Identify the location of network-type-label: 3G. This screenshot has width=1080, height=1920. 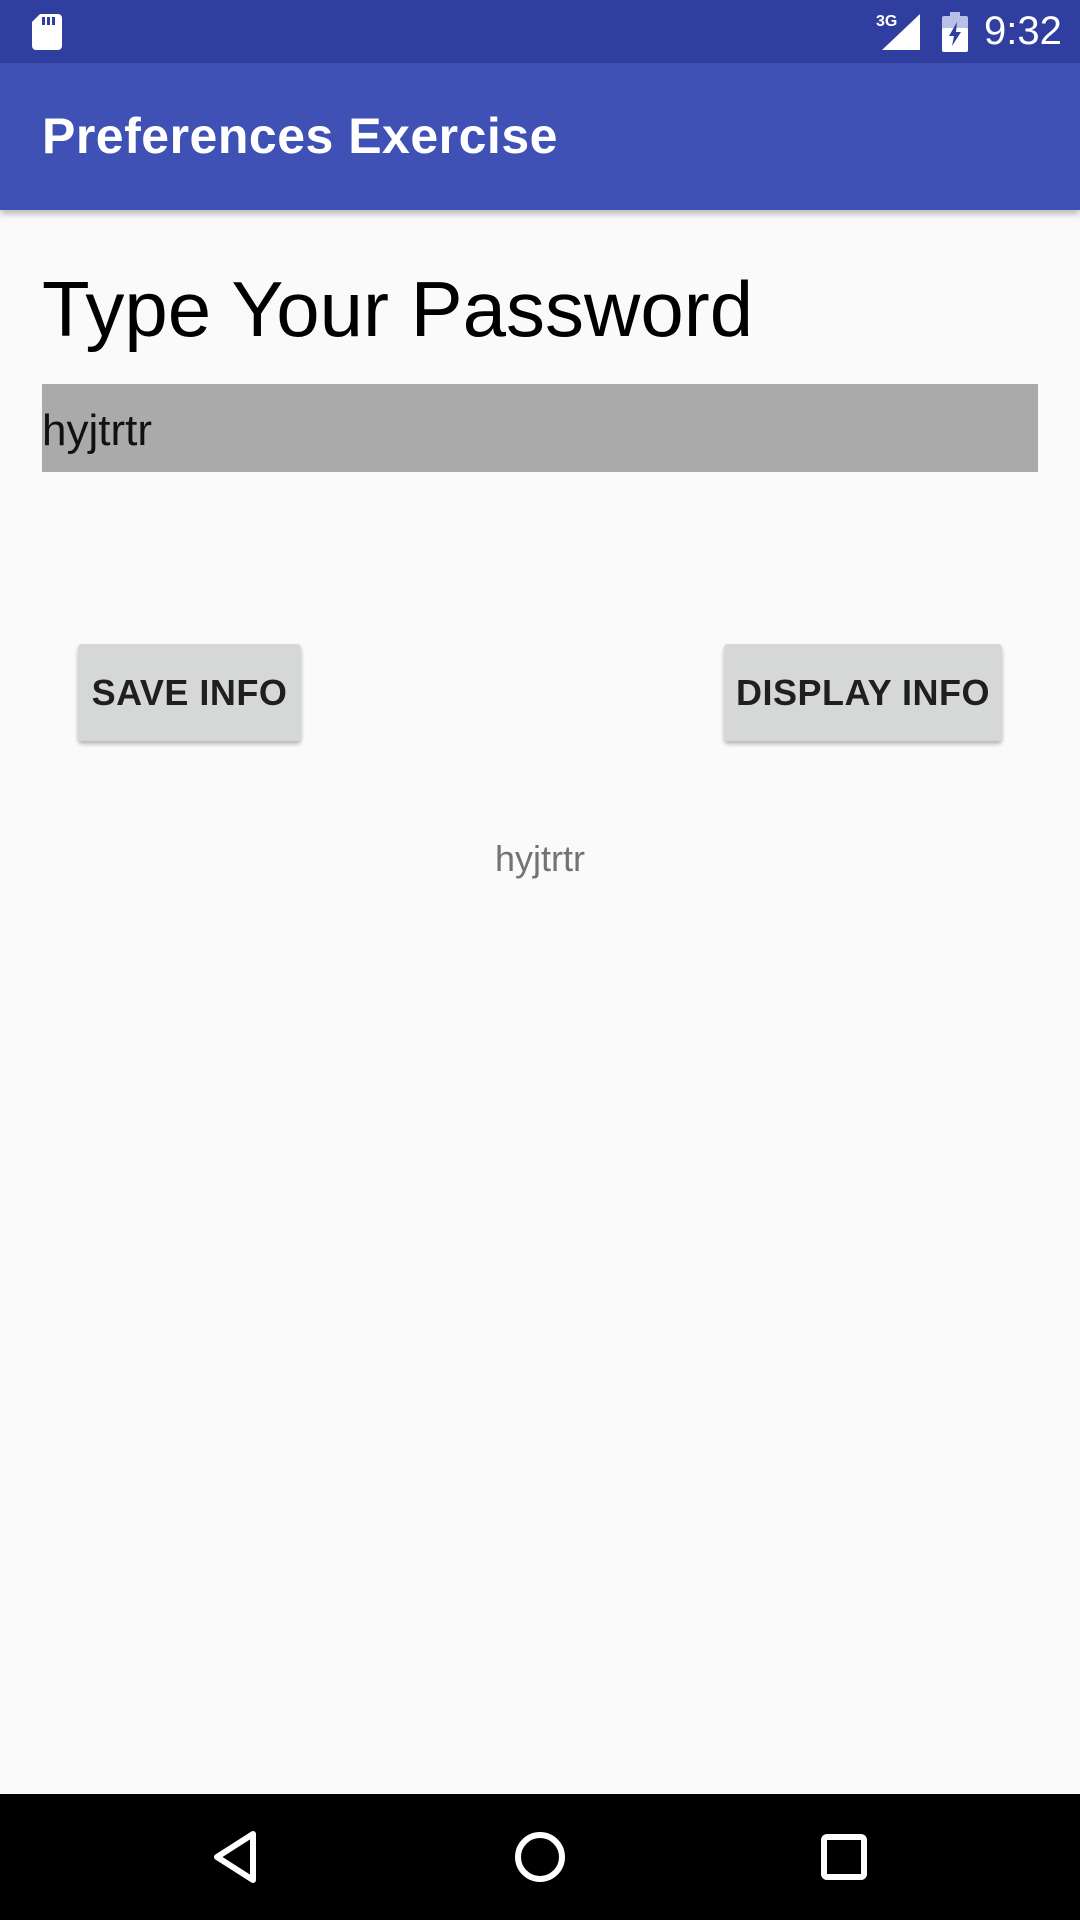
(886, 21).